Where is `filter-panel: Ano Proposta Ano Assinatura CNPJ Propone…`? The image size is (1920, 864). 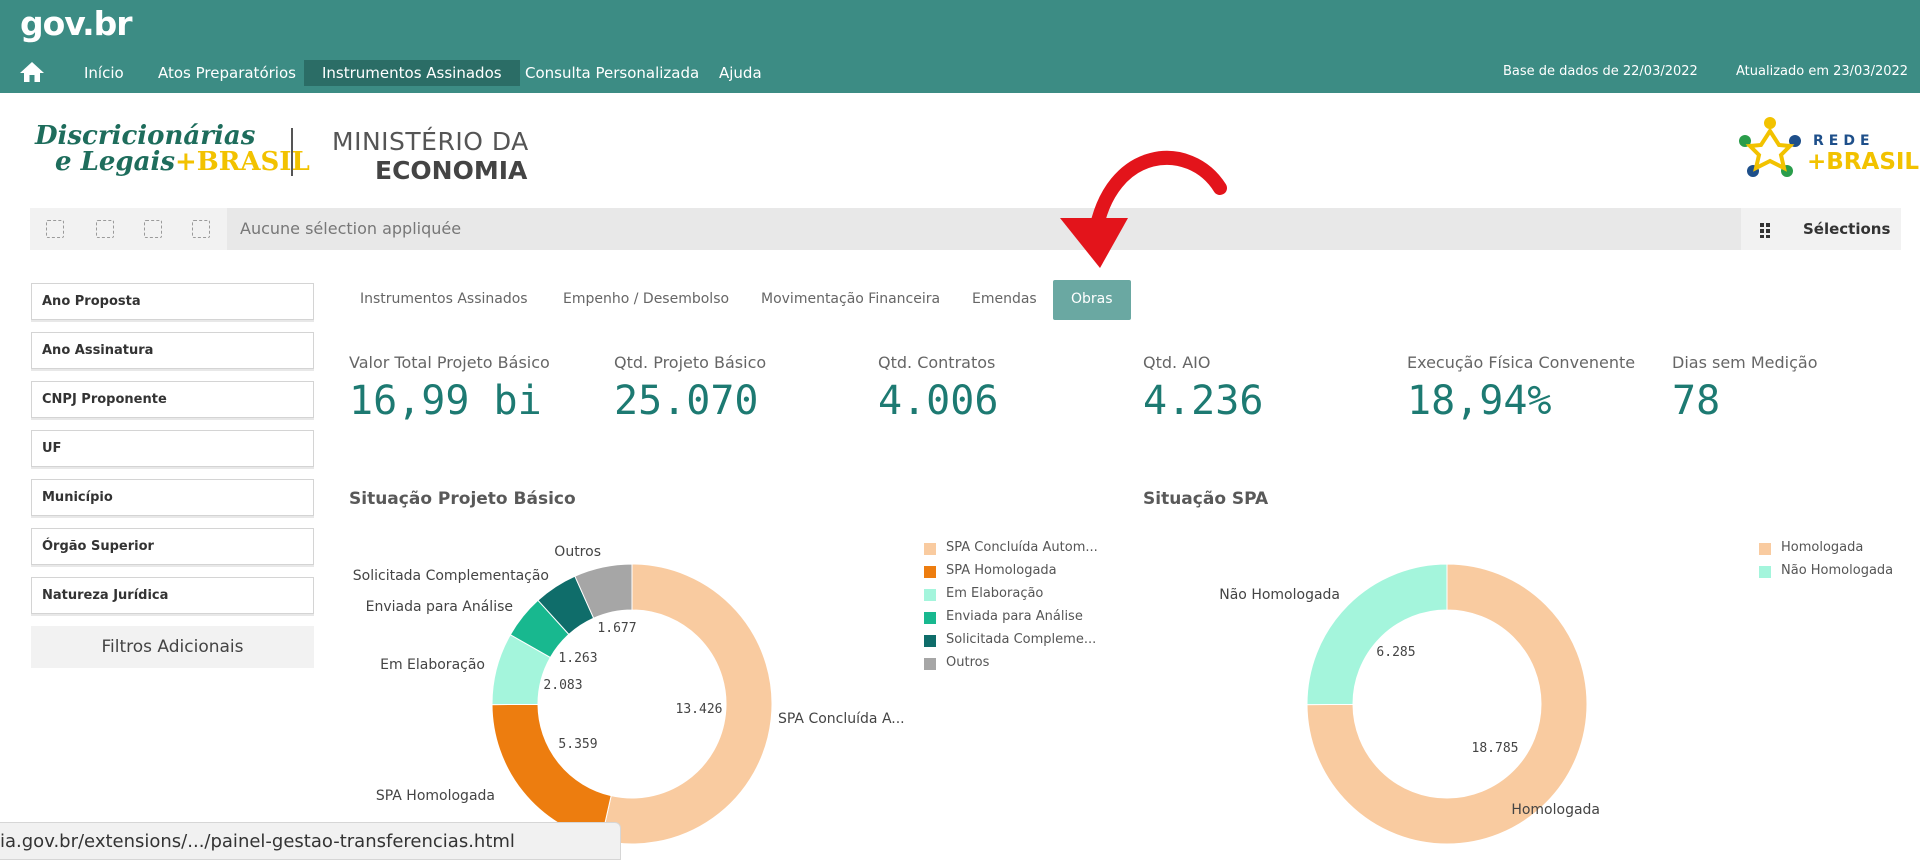
filter-panel: Ano Proposta Ano Assinatura CNPJ Propone… is located at coordinates (172, 475).